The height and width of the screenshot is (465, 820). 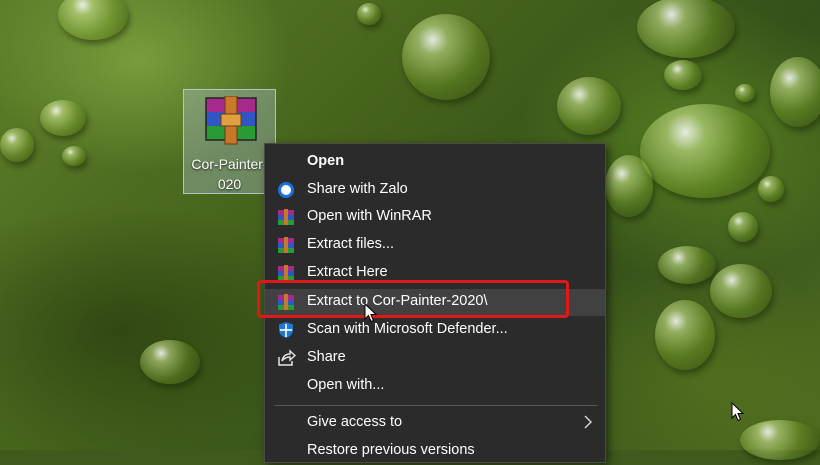 I want to click on menu-item-label: Extract Here, so click(x=347, y=272).